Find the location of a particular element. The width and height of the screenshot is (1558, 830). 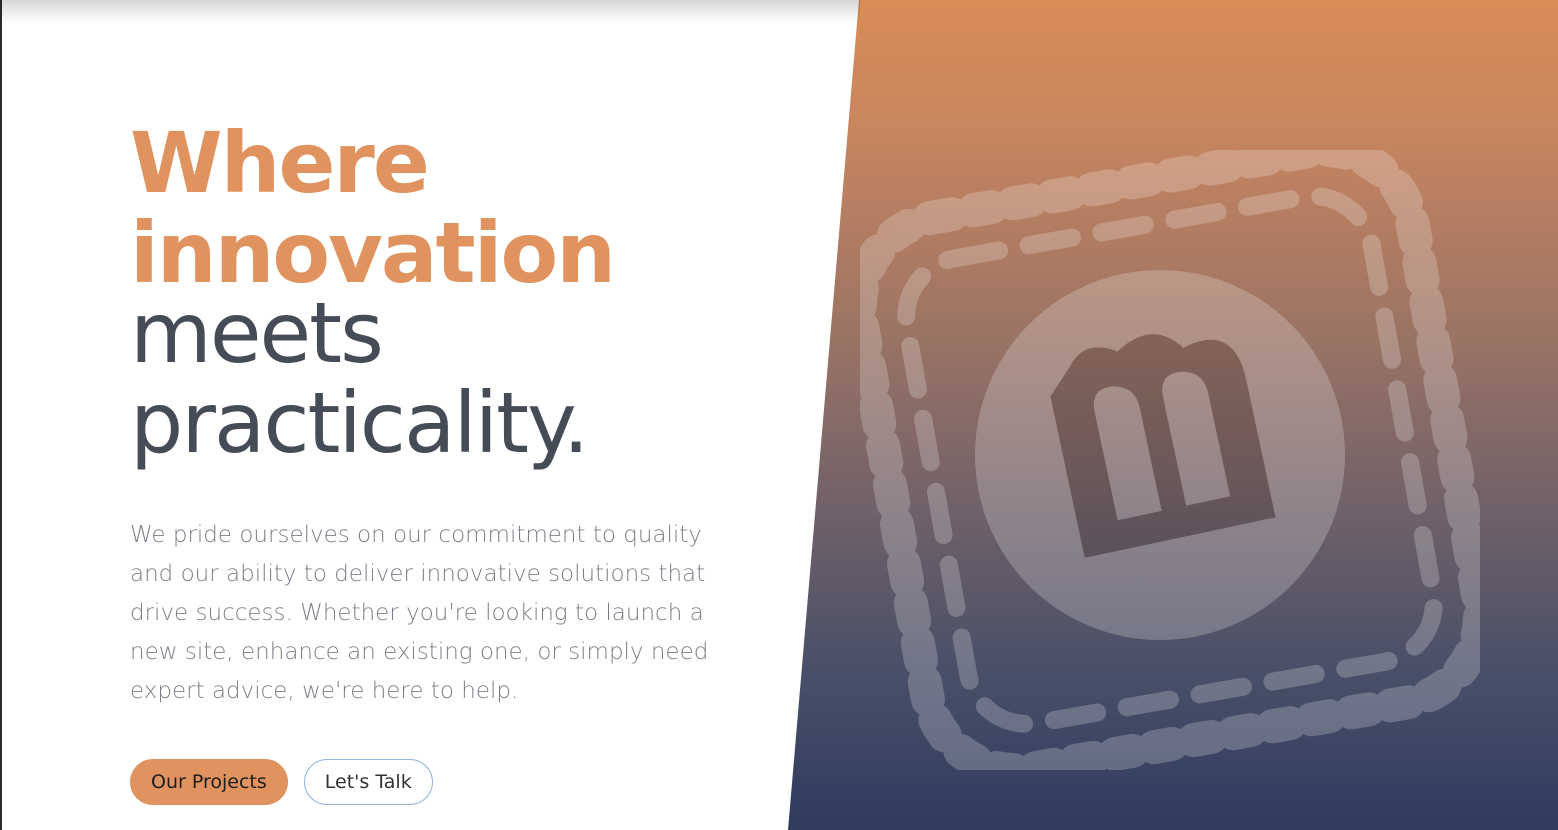

lets-talk-button: Let's Talk is located at coordinates (368, 782).